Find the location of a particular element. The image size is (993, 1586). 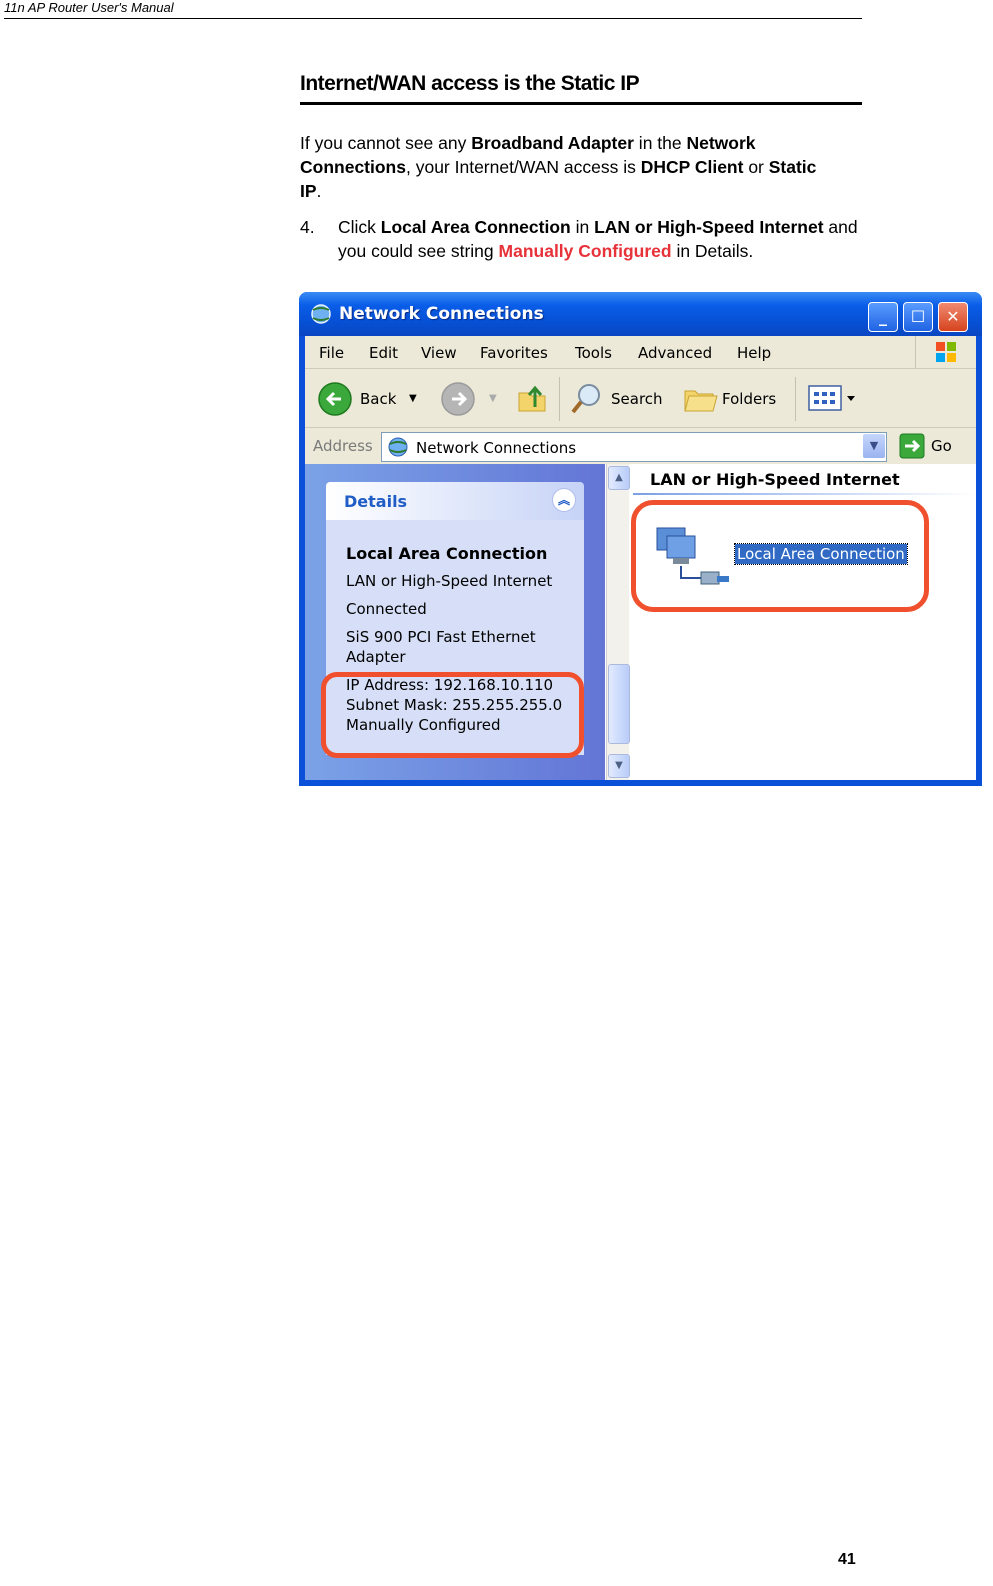

toolbar: Back ▼ ▼ Search Folders is located at coordinates (640, 398).